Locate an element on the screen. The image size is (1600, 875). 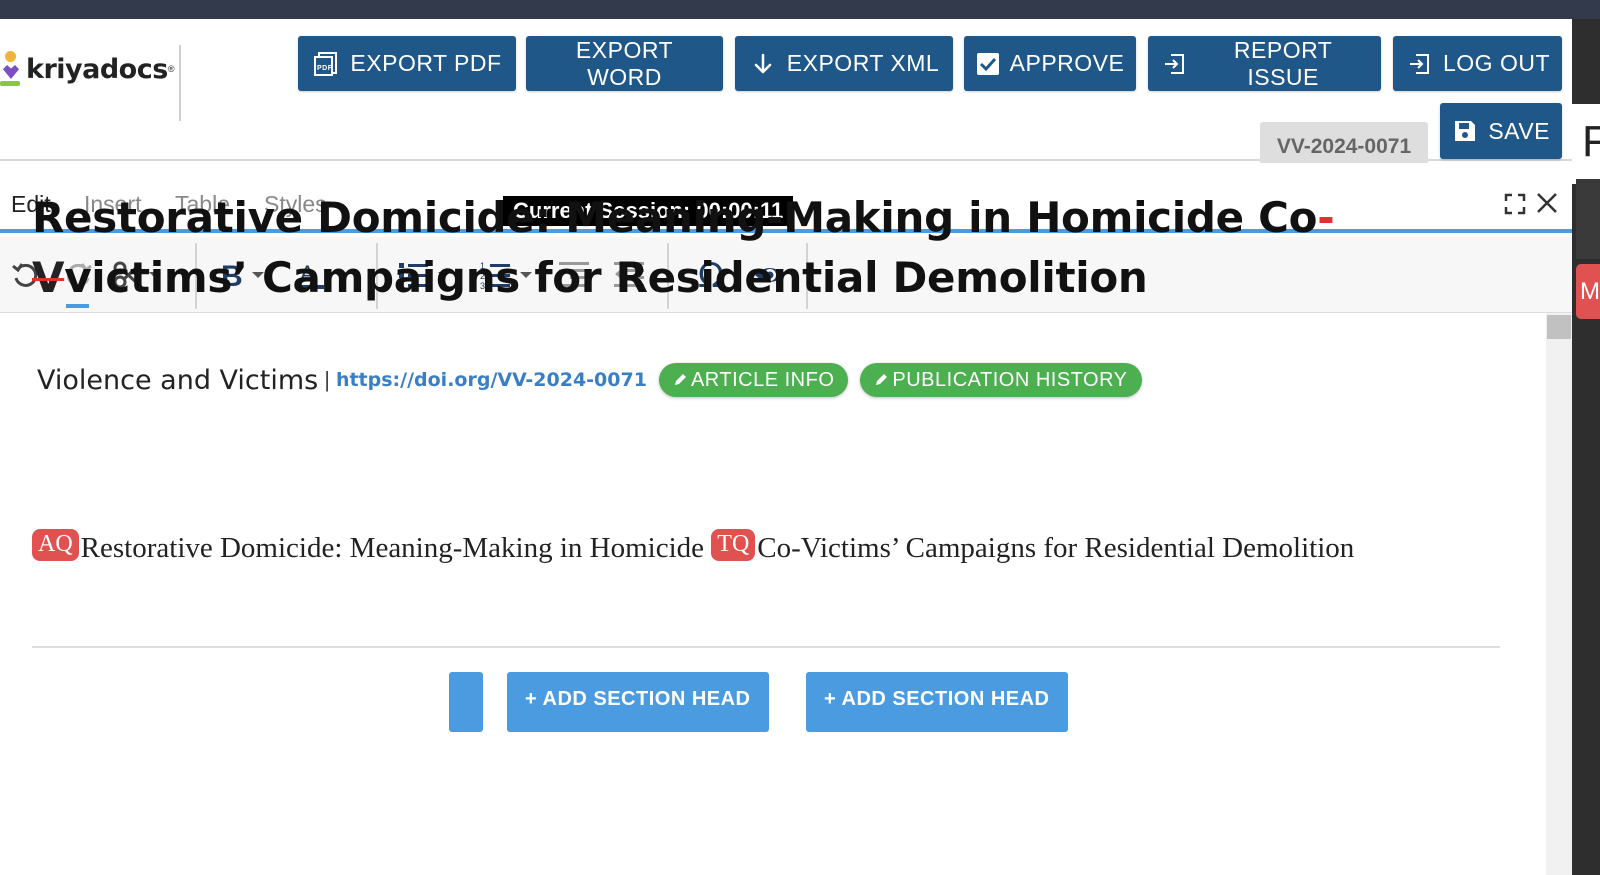
log-out-button: LOG OUT is located at coordinates (1477, 63).